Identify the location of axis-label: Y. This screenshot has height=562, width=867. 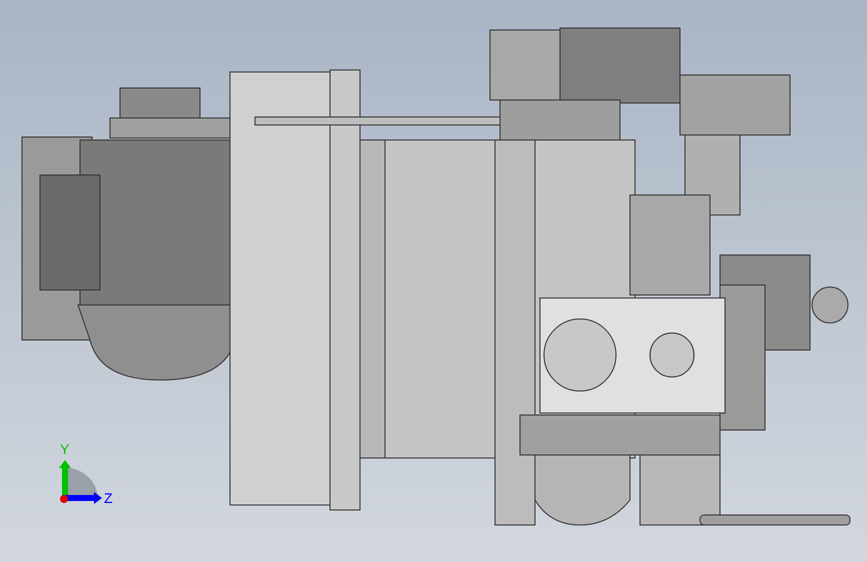
(65, 449).